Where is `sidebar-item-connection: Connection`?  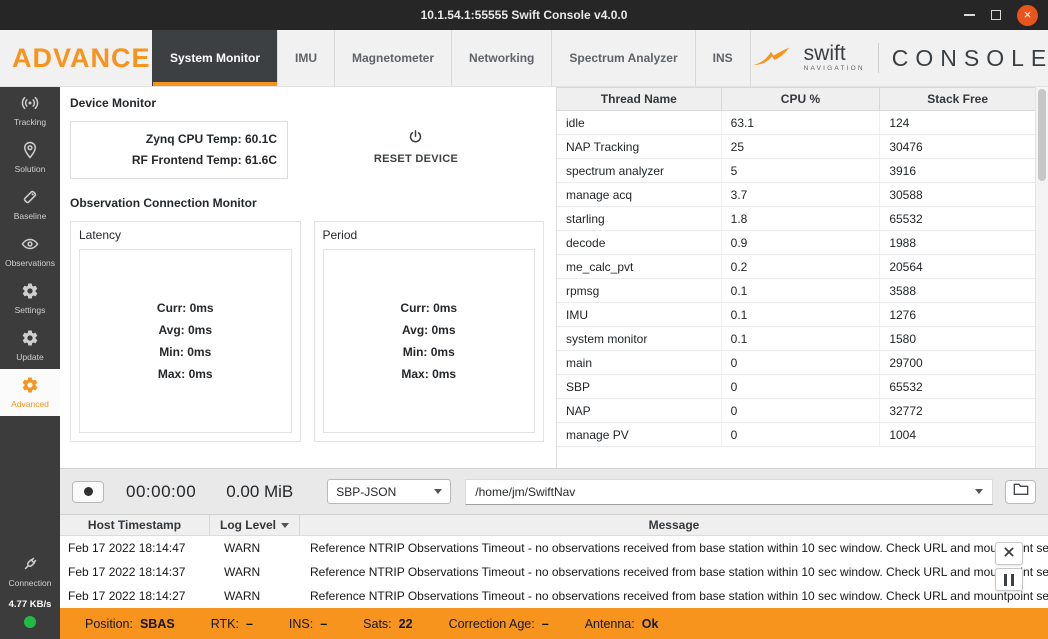 sidebar-item-connection: Connection is located at coordinates (30, 571).